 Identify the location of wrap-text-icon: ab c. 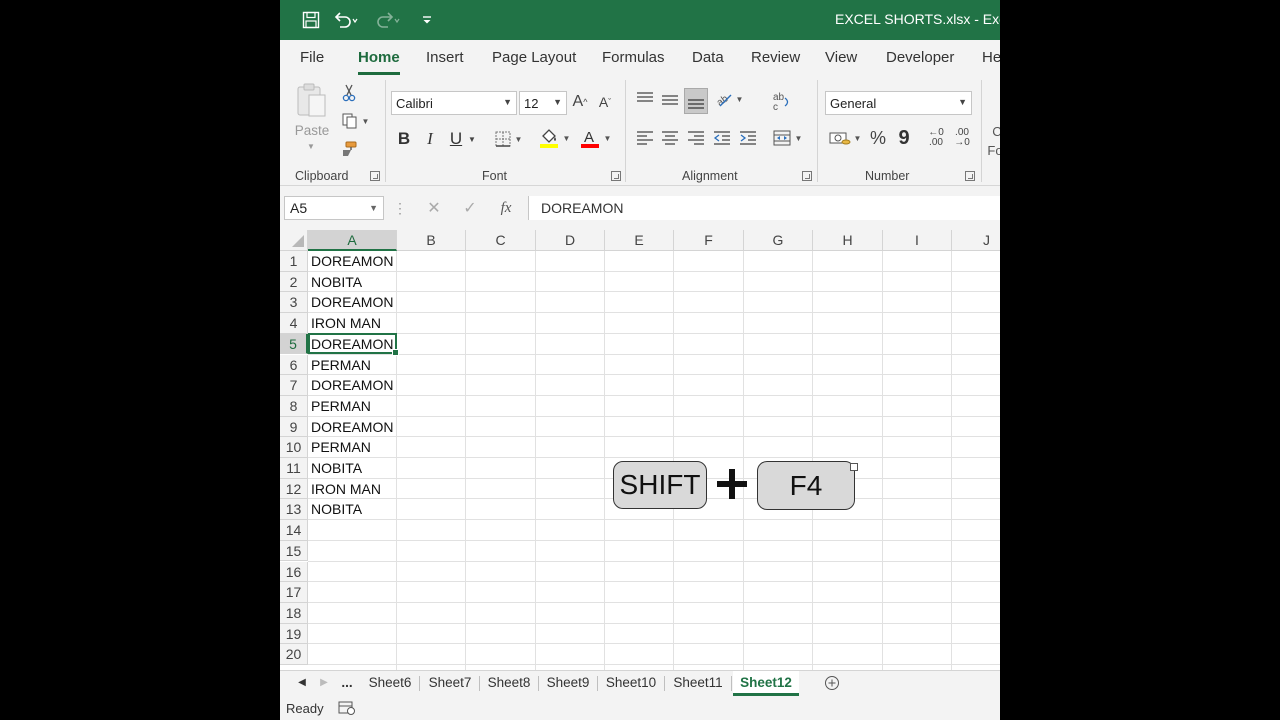
(781, 101).